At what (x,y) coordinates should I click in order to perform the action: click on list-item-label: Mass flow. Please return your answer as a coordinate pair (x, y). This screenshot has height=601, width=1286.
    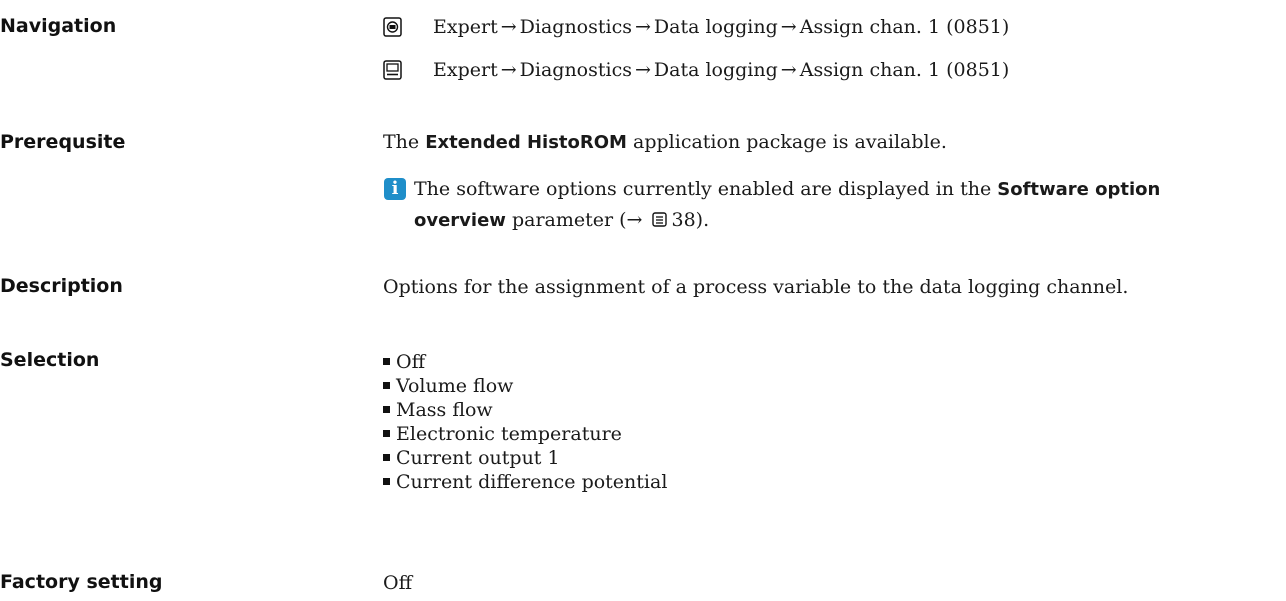
    Looking at the image, I should click on (444, 410).